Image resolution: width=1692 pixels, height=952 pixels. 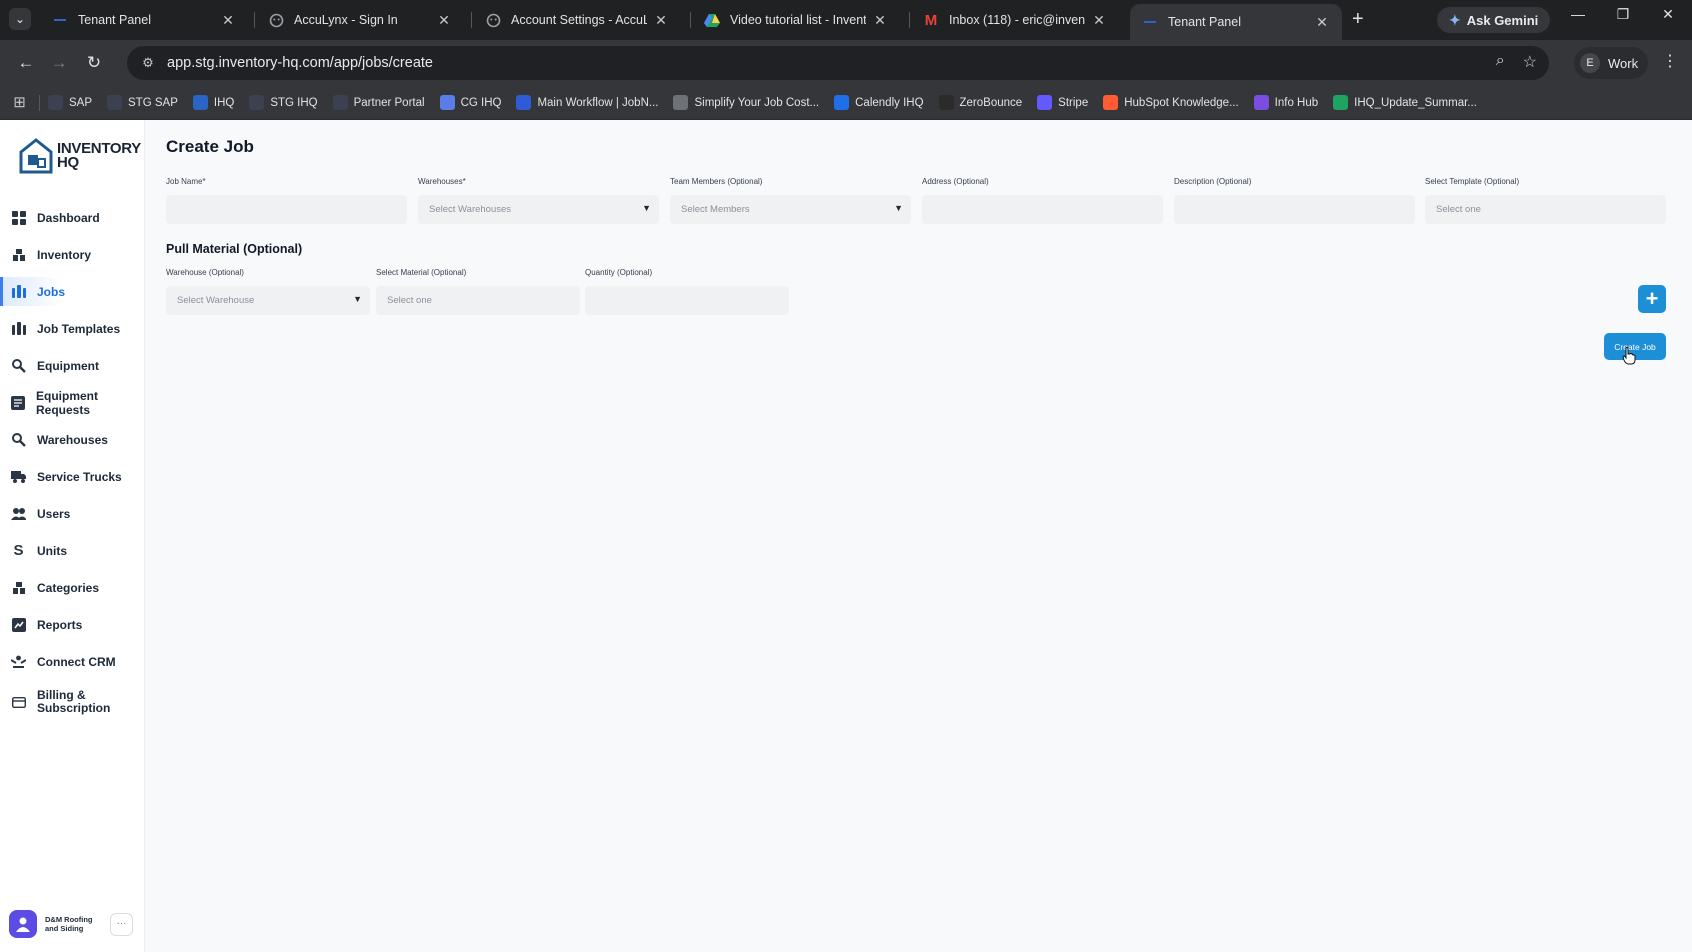 What do you see at coordinates (1358, 19) in the screenshot?
I see `new-tab-button: +` at bounding box center [1358, 19].